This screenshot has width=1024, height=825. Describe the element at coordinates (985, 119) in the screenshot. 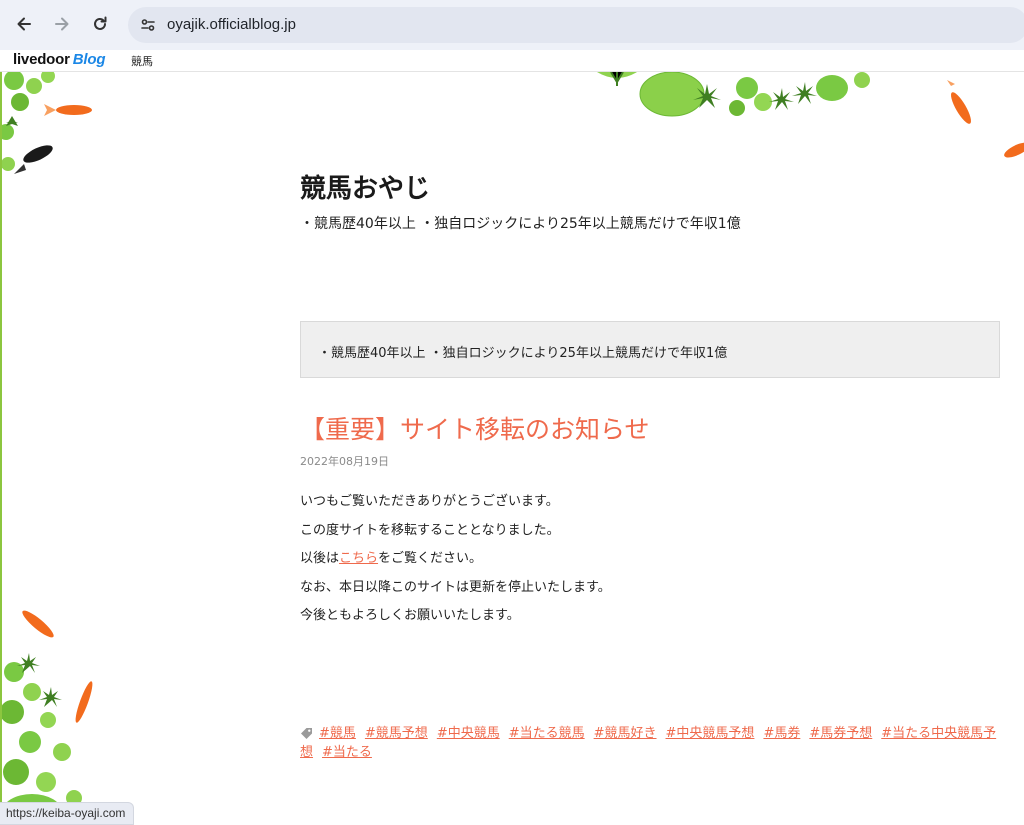

I see `goldfish-decoration-top-right` at that location.